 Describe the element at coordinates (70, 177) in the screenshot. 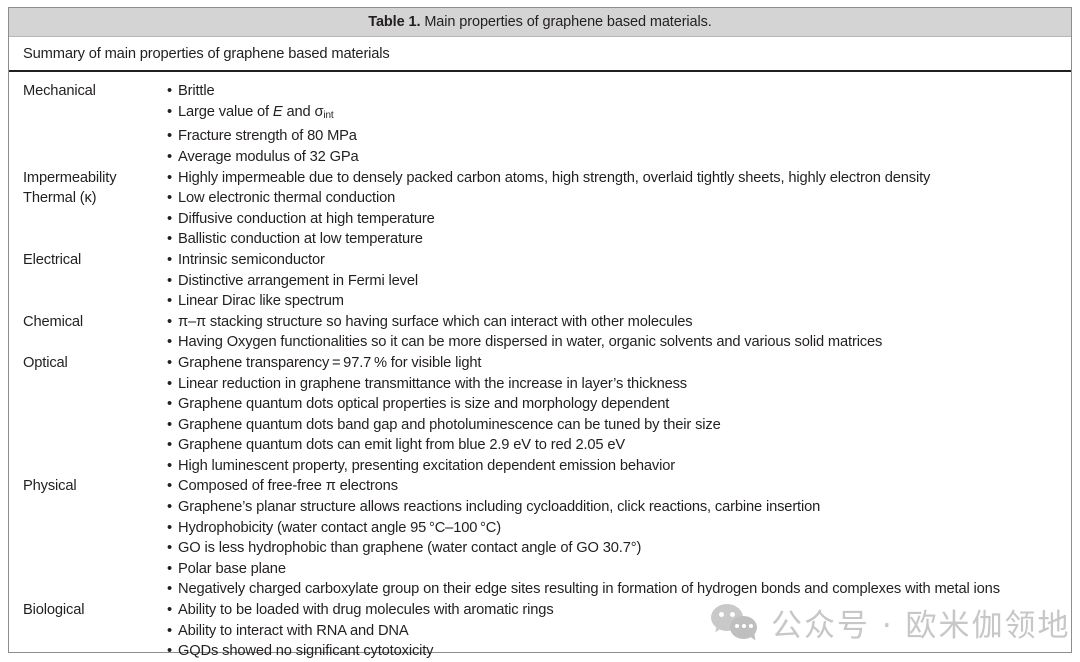

I see `property-category-label: Impermeability` at that location.